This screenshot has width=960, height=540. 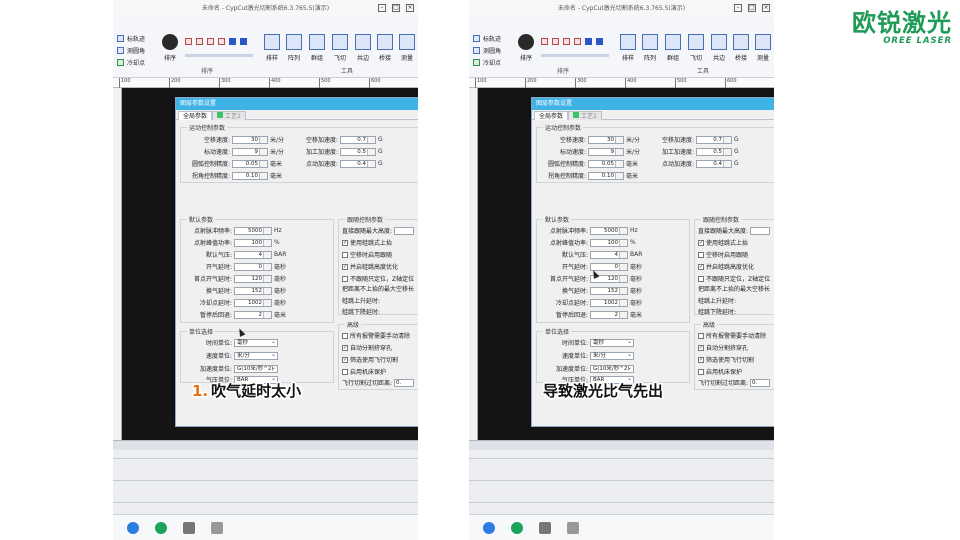 What do you see at coordinates (253, 314) in the screenshot?
I see `param-input: 2` at bounding box center [253, 314].